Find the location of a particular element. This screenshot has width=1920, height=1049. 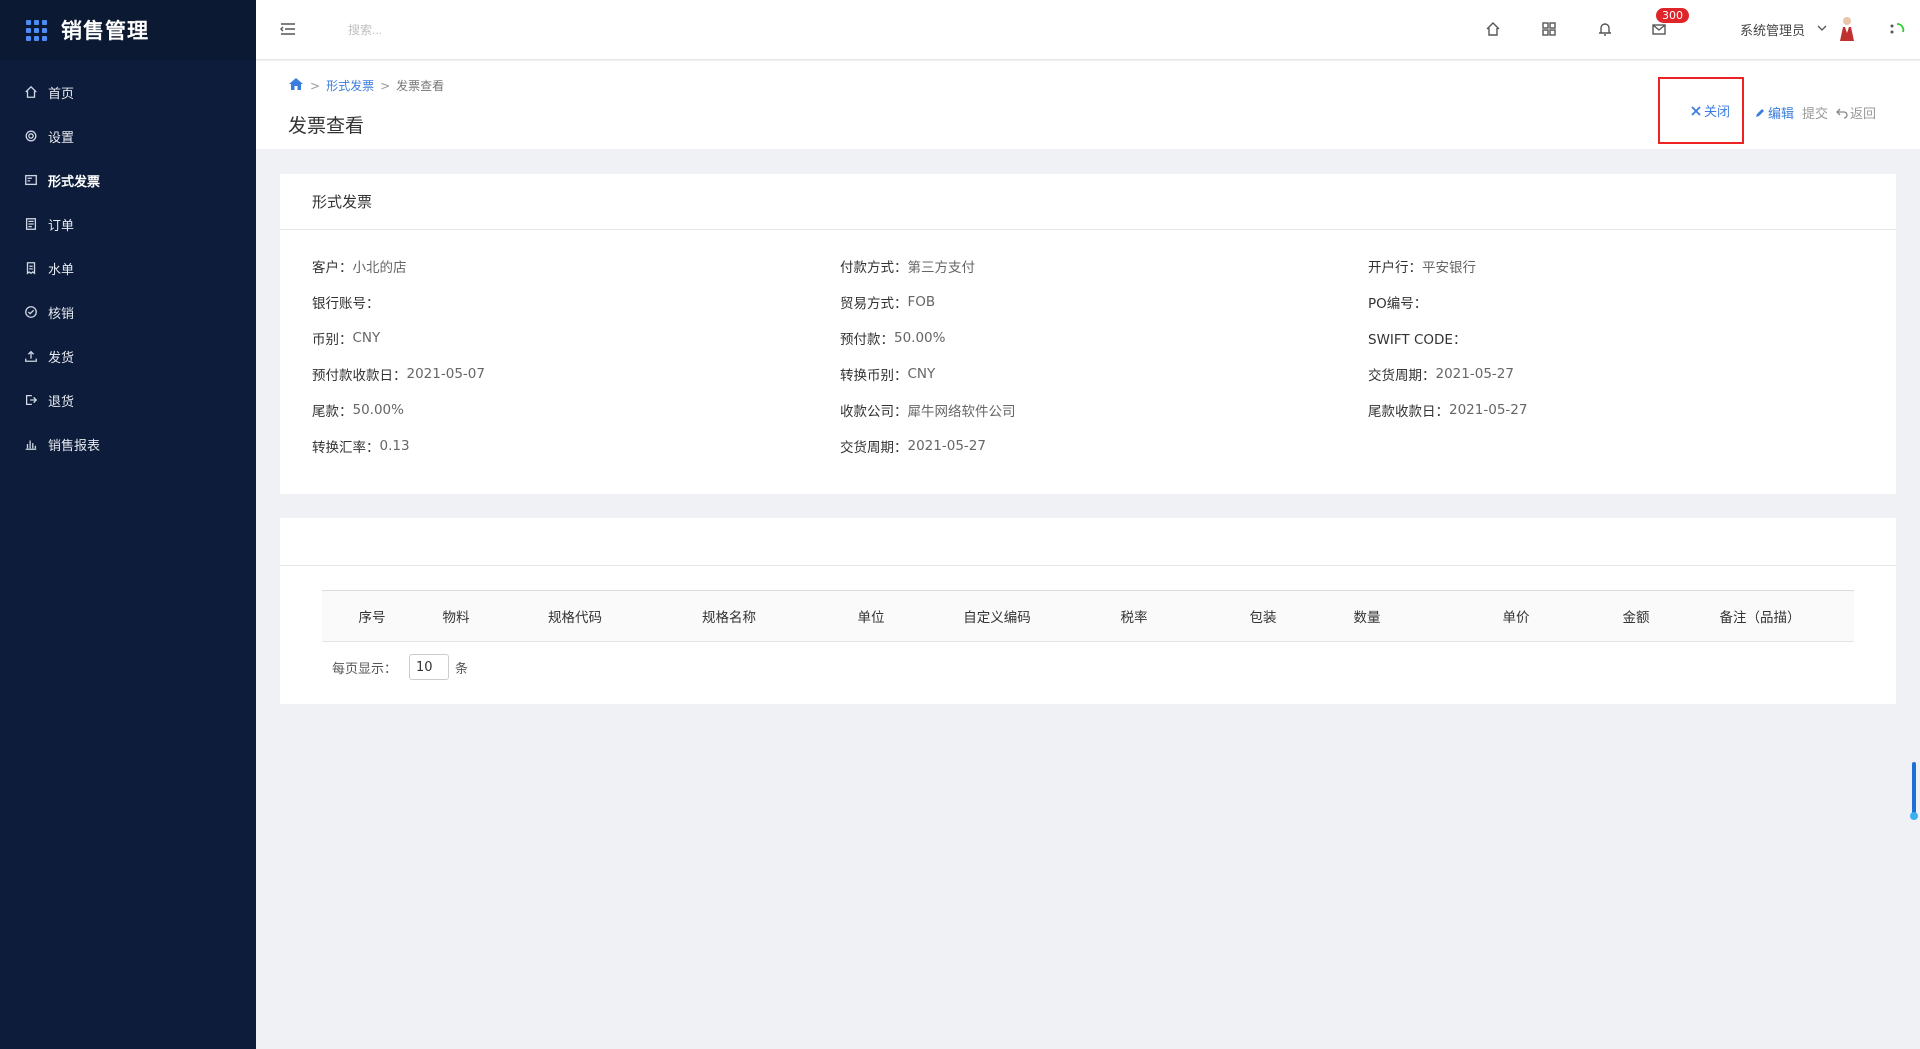

field-balance-date: 尾款收款日： 2021-05-27 is located at coordinates (1448, 411).